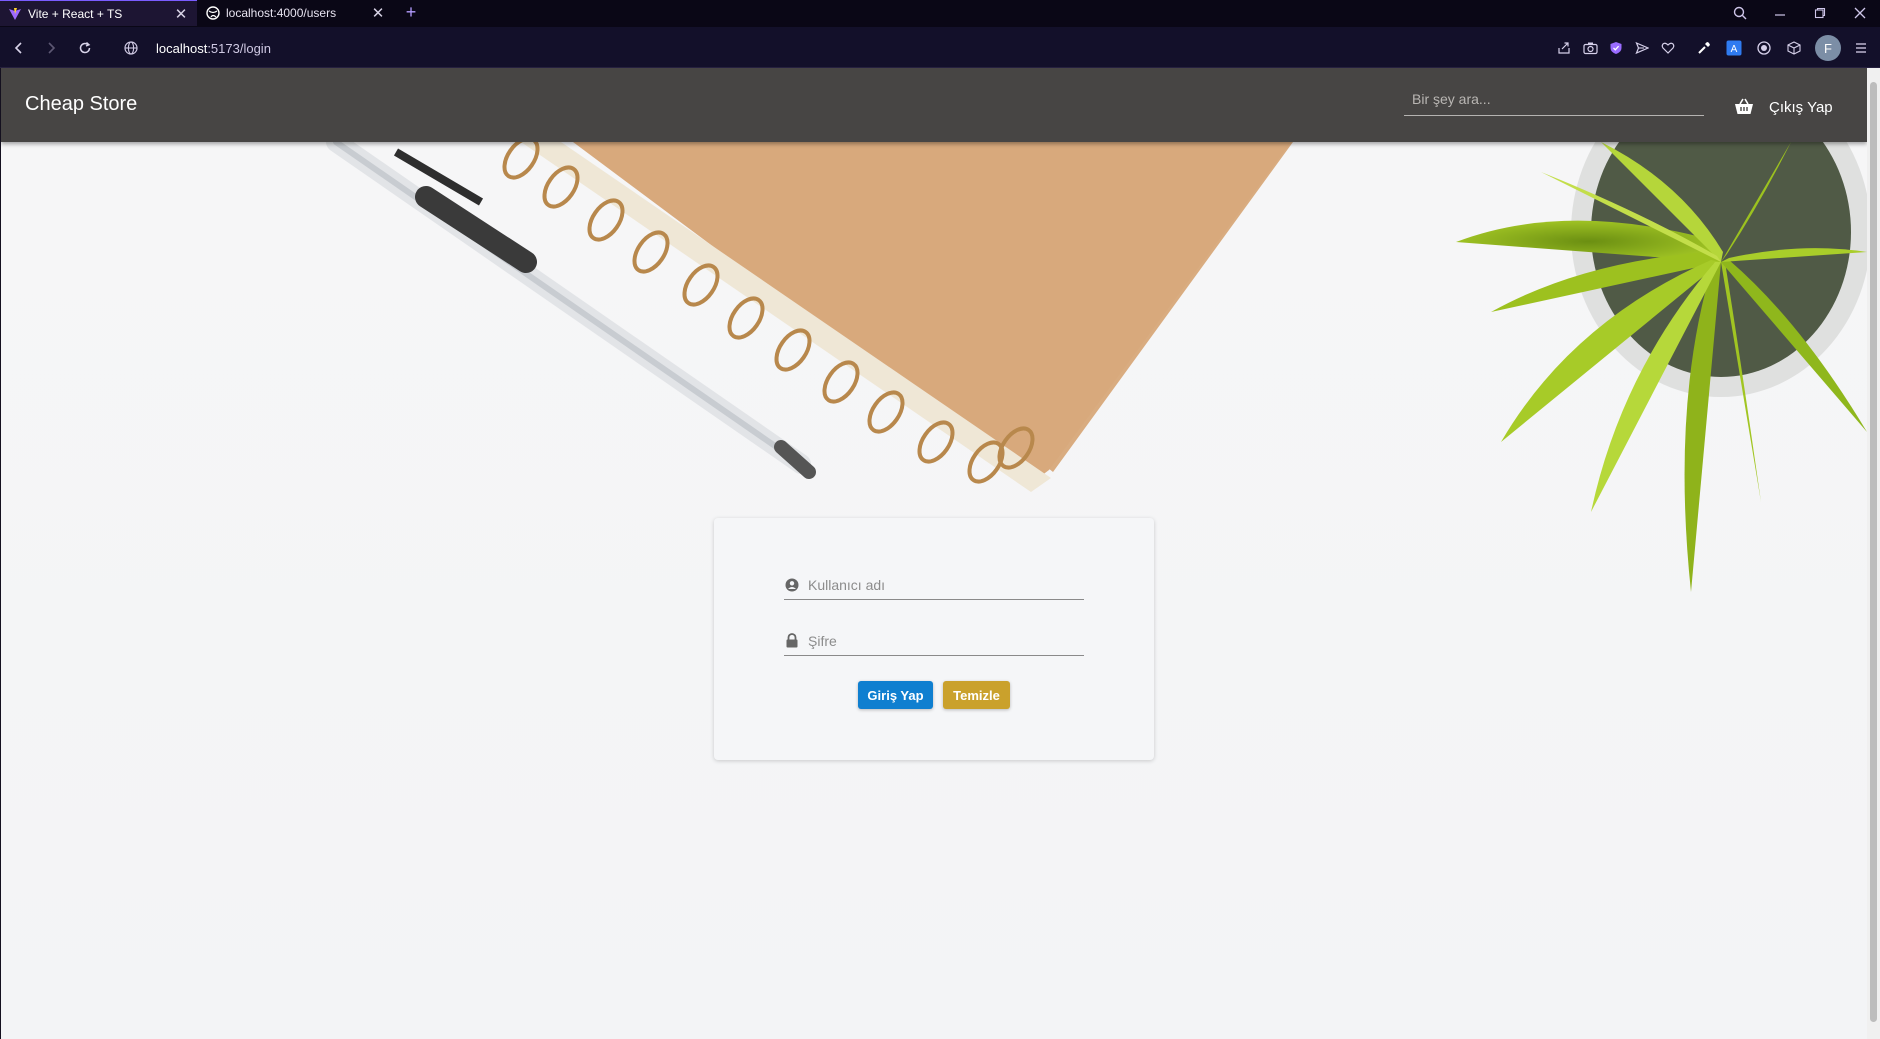 The width and height of the screenshot is (1880, 1039). Describe the element at coordinates (1794, 48) in the screenshot. I see `extensions-cube-icon` at that location.